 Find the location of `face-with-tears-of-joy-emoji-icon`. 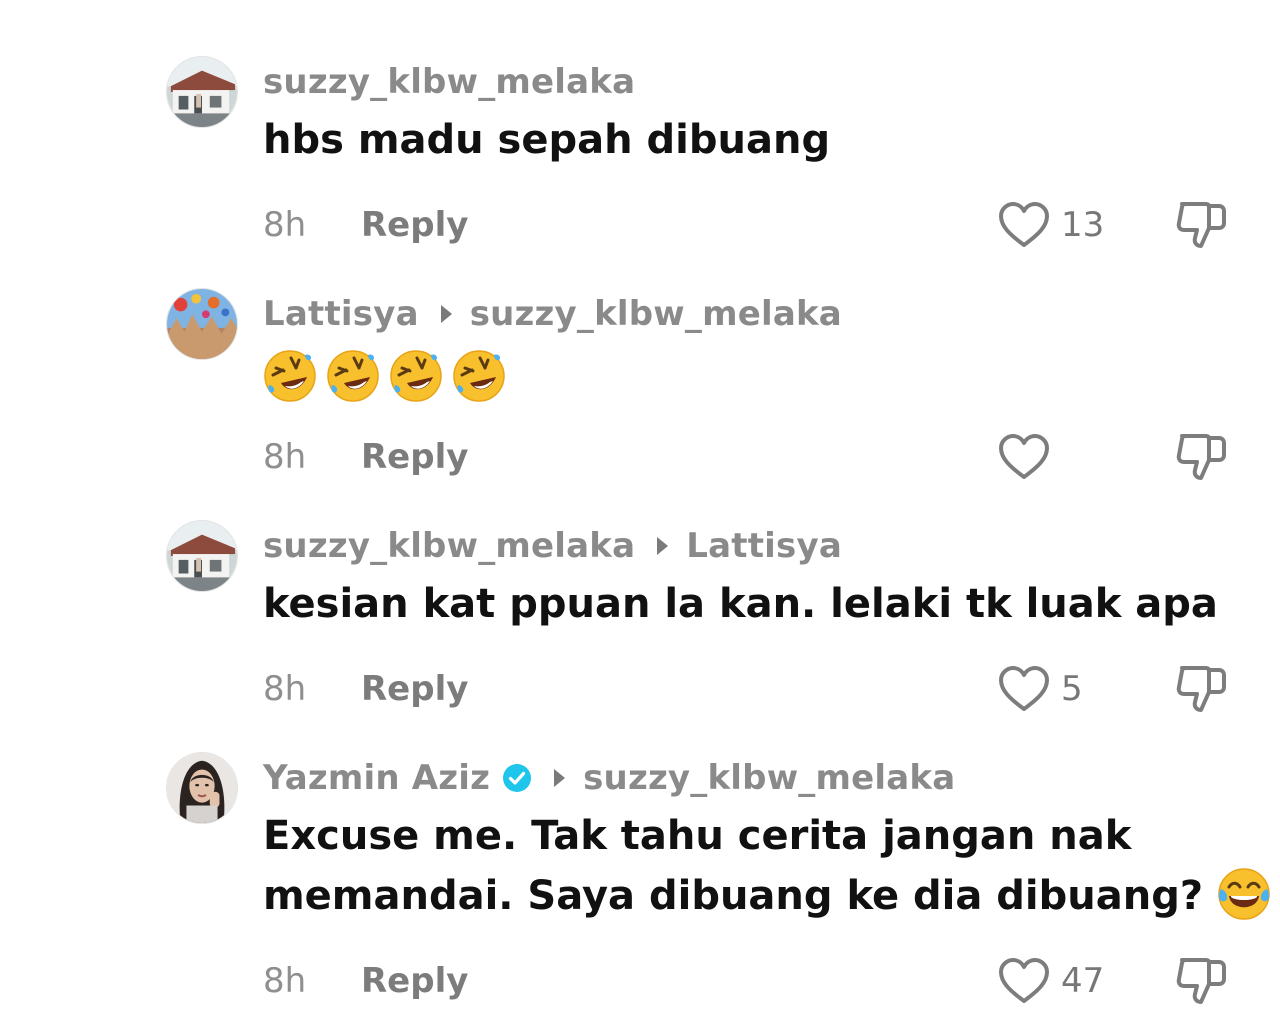

face-with-tears-of-joy-emoji-icon is located at coordinates (1244, 894).